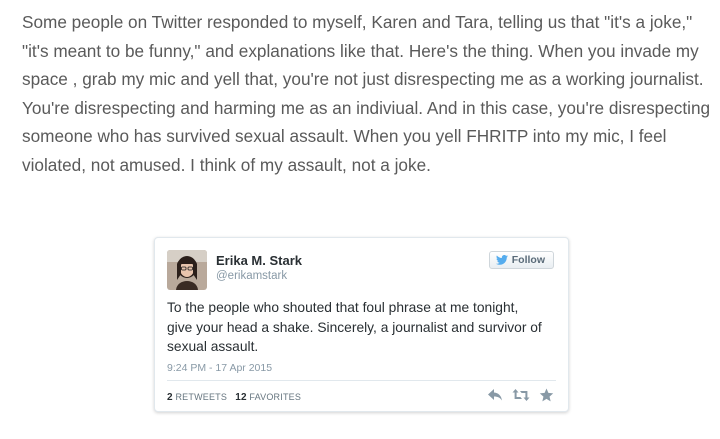 This screenshot has height=439, width=720. What do you see at coordinates (219, 368) in the screenshot?
I see `tweet-timestamp: 9:24 PM - 17 Apr 2015` at bounding box center [219, 368].